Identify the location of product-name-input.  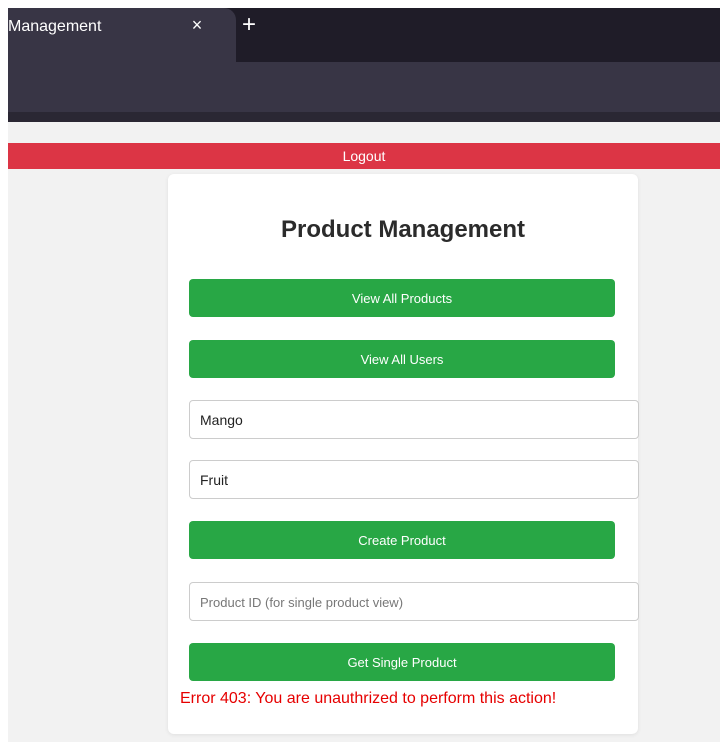
(414, 419).